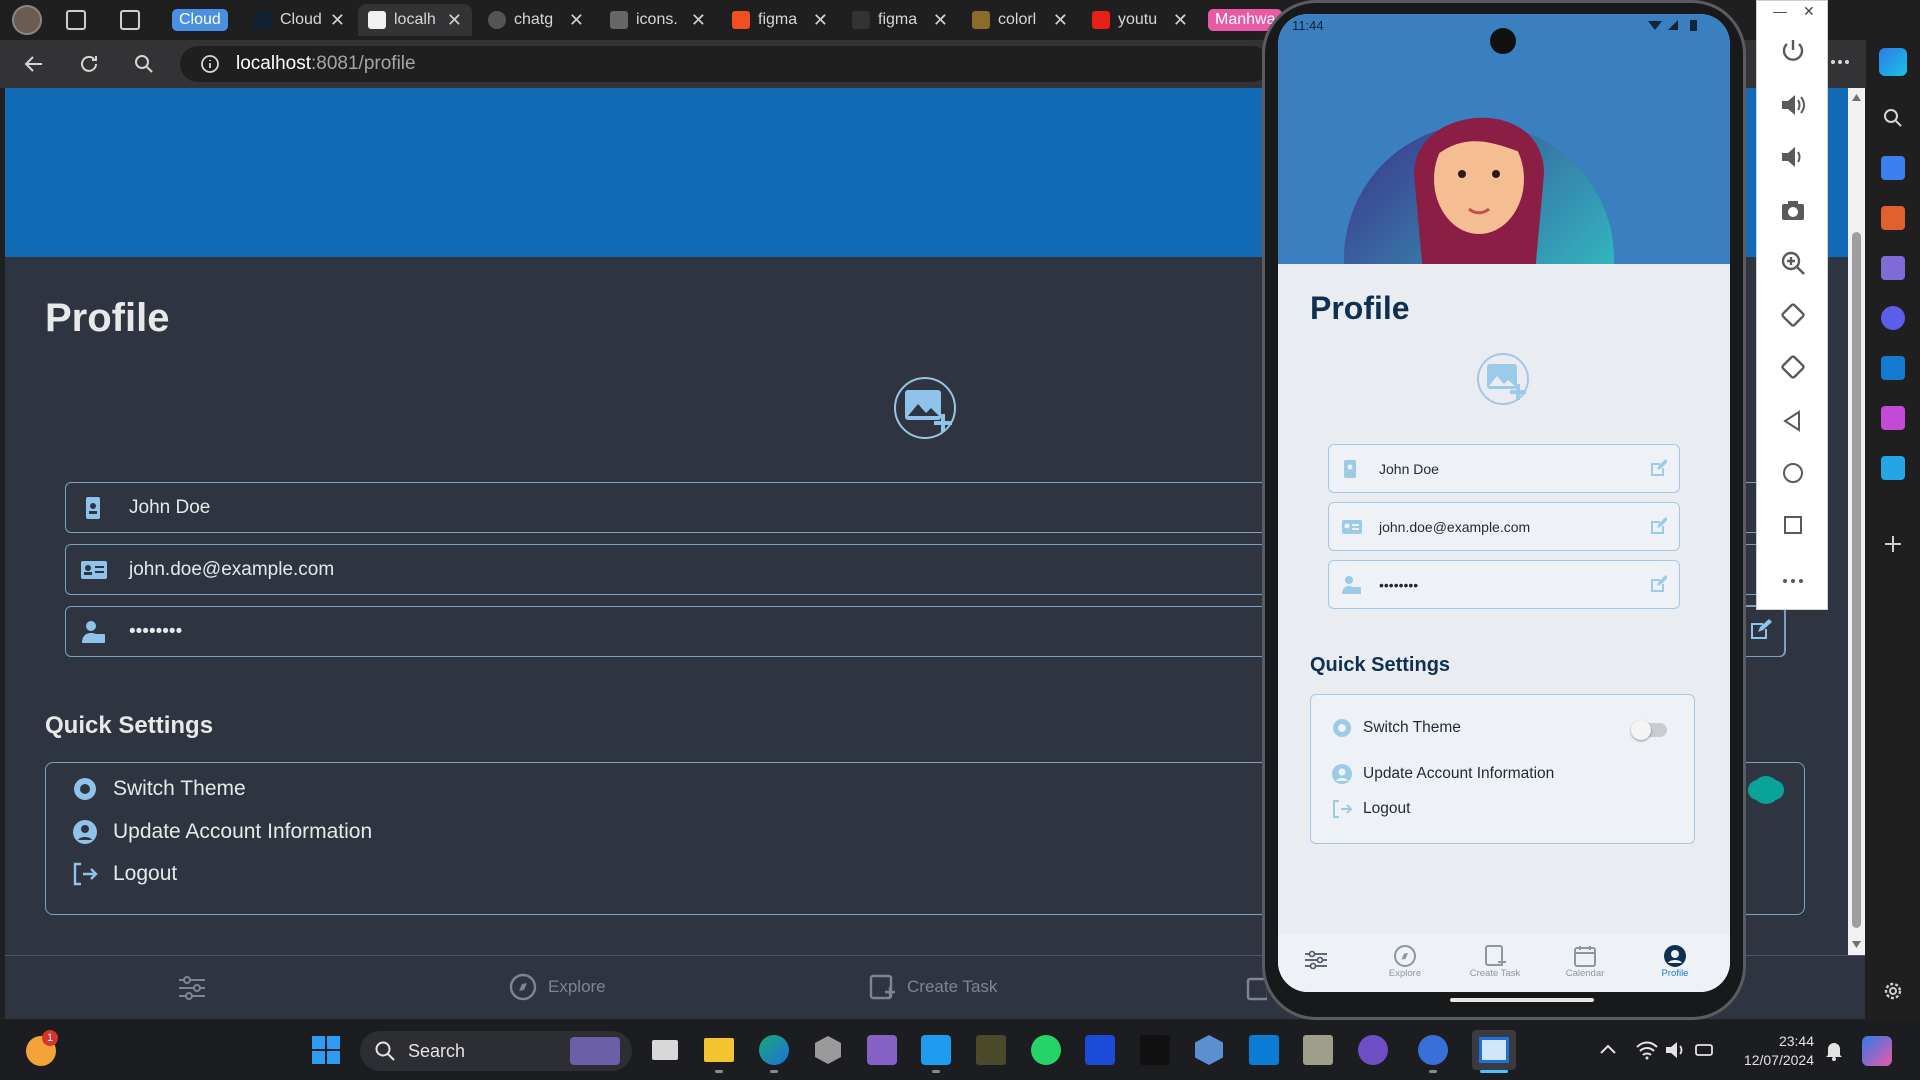 This screenshot has width=1920, height=1080. What do you see at coordinates (1856, 580) in the screenshot?
I see `scrollbar-thumb` at bounding box center [1856, 580].